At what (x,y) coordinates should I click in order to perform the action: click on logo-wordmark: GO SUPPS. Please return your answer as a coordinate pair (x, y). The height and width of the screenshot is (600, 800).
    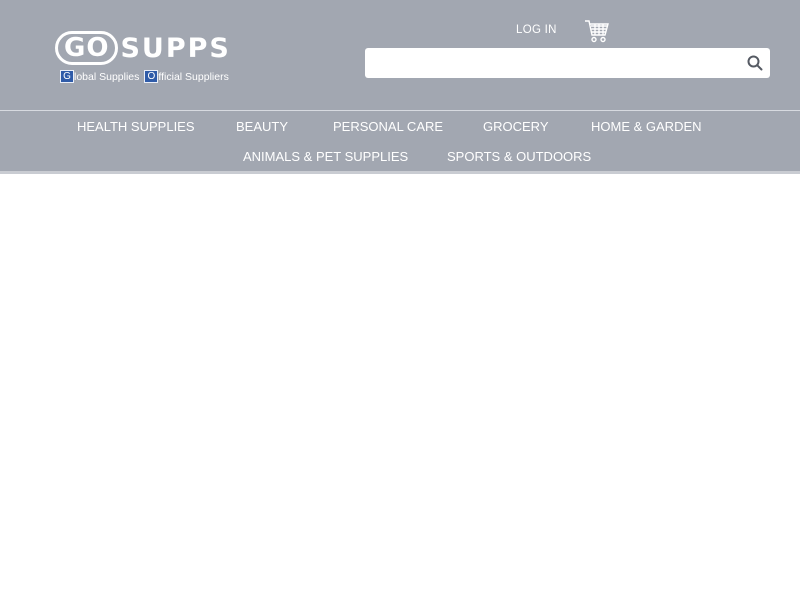
    Looking at the image, I should click on (143, 48).